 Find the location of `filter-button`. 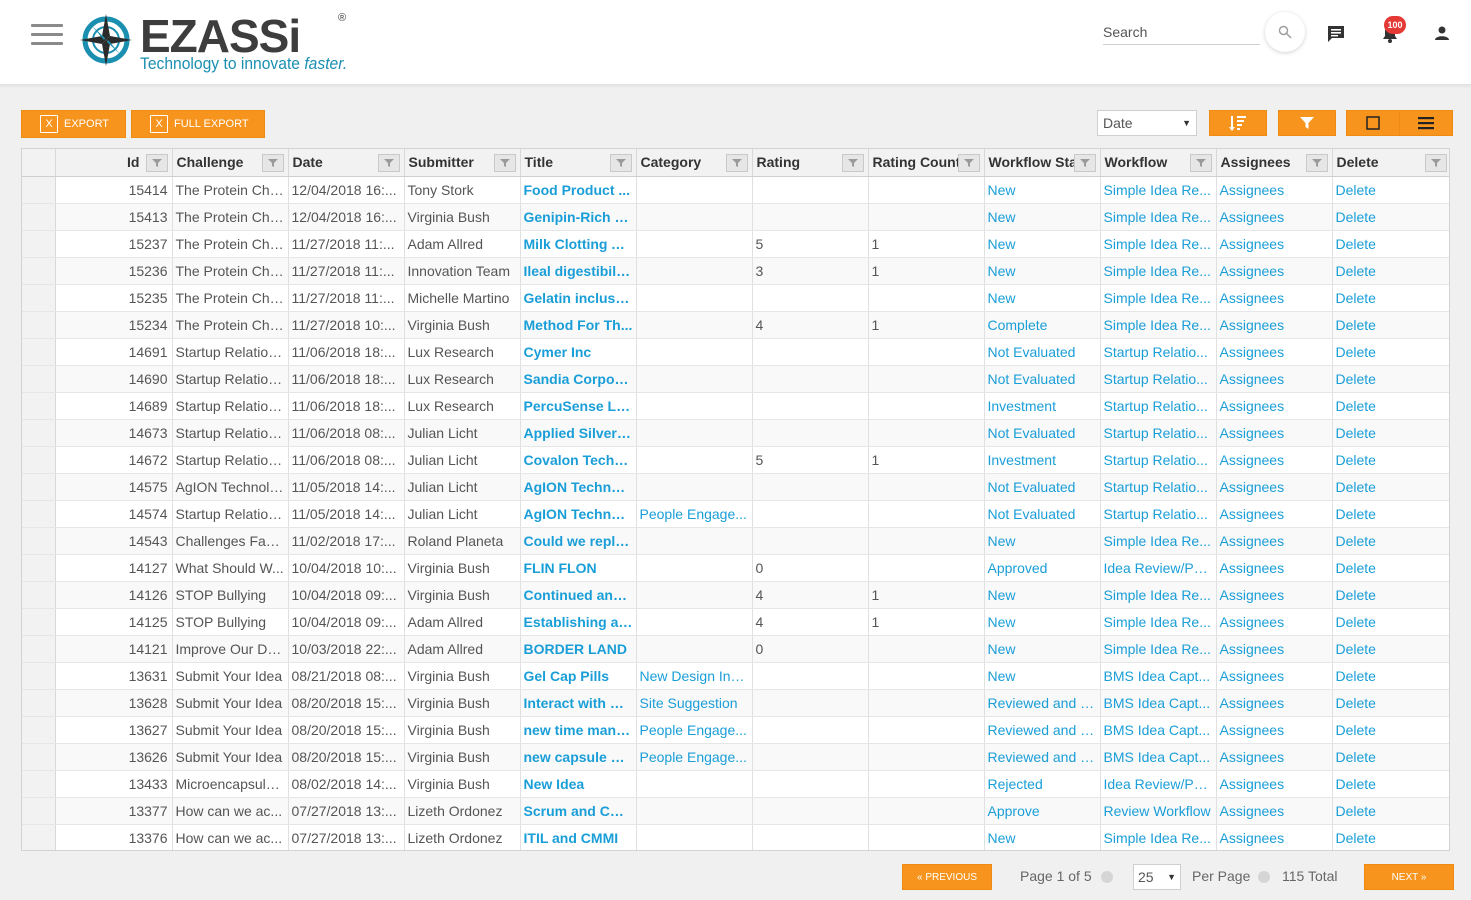

filter-button is located at coordinates (1307, 123).